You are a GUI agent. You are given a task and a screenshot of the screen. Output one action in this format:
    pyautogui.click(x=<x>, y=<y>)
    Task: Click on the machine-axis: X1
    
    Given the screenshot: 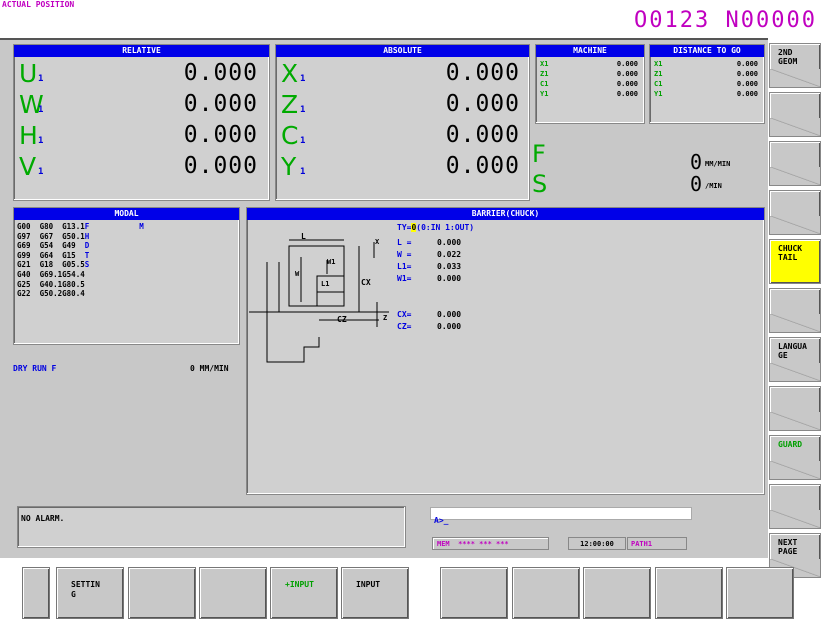 What is the action you would take?
    pyautogui.click(x=544, y=64)
    